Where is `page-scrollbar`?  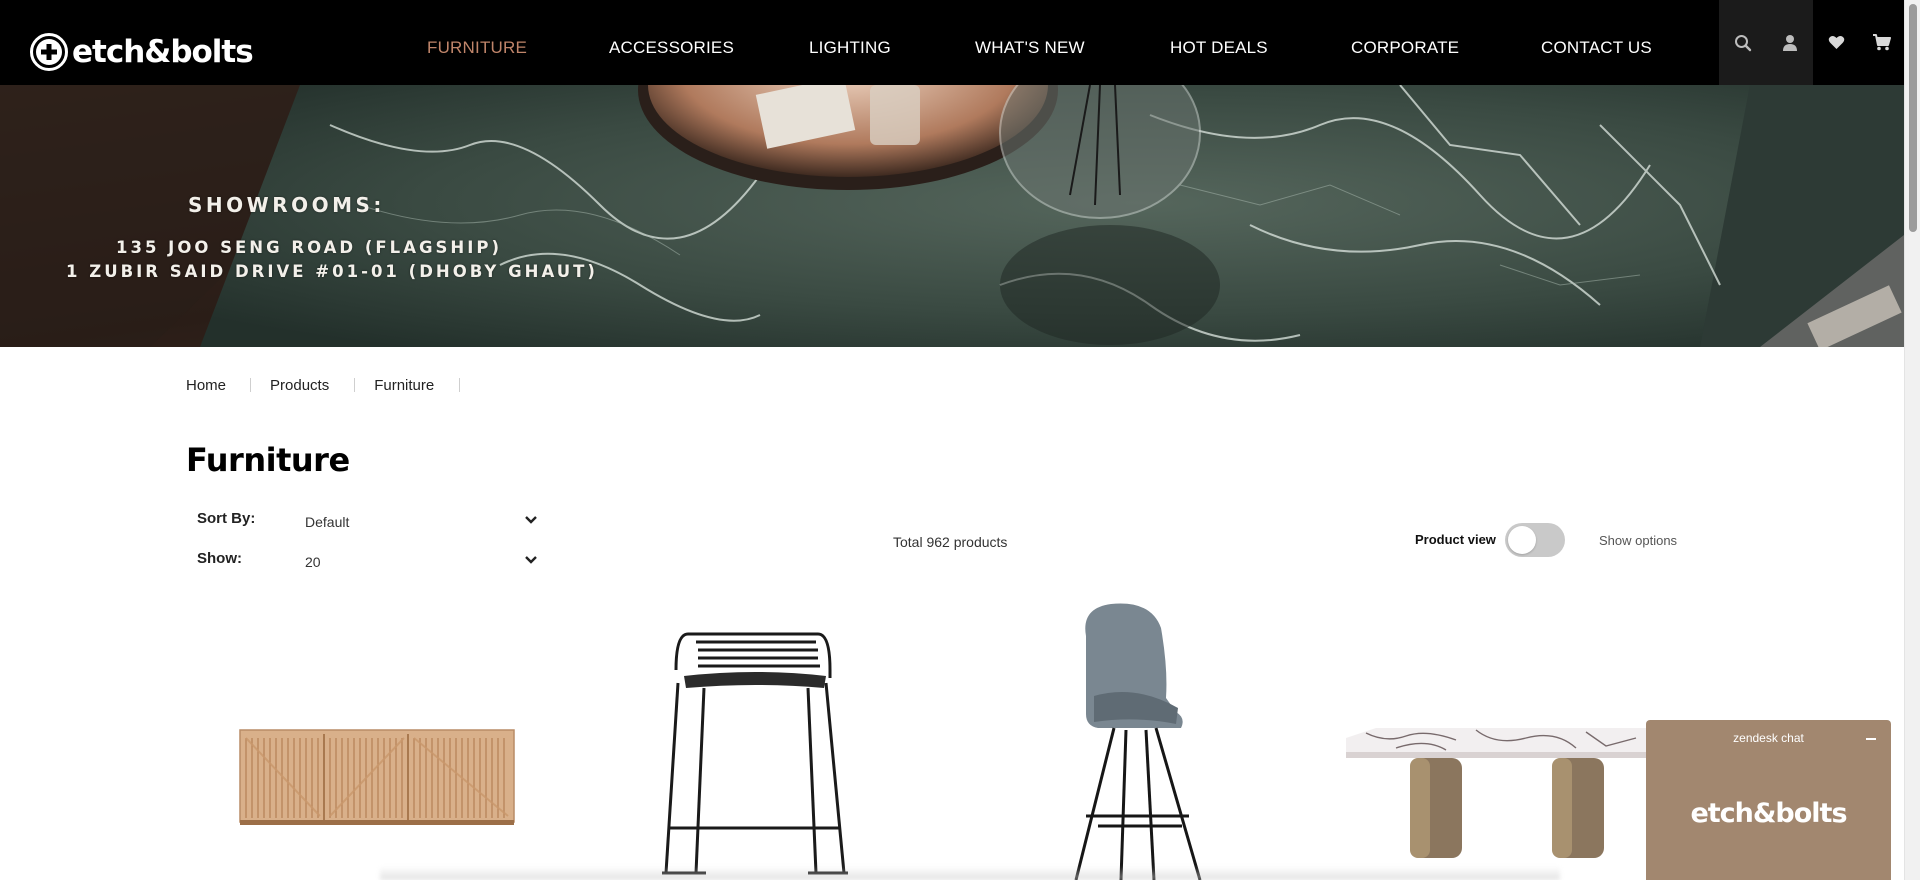
page-scrollbar is located at coordinates (1912, 440).